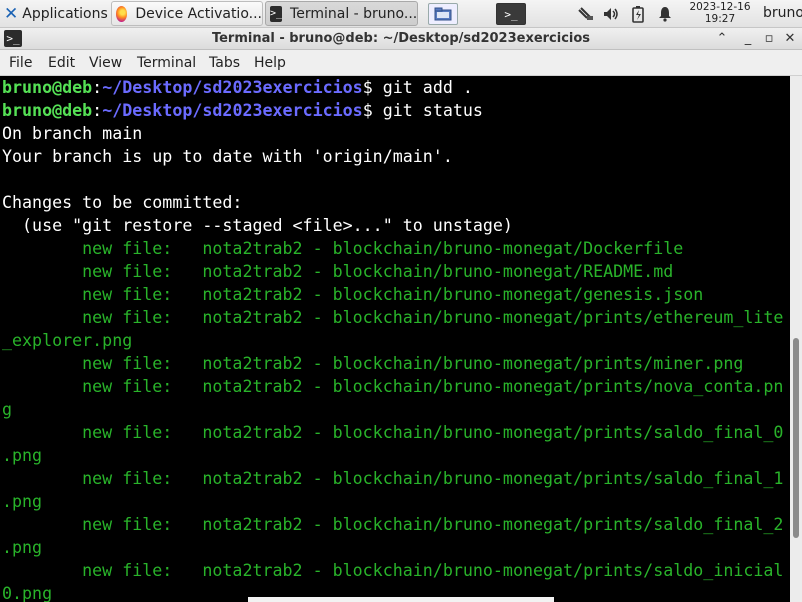  I want to click on applications-label: Applications, so click(65, 13).